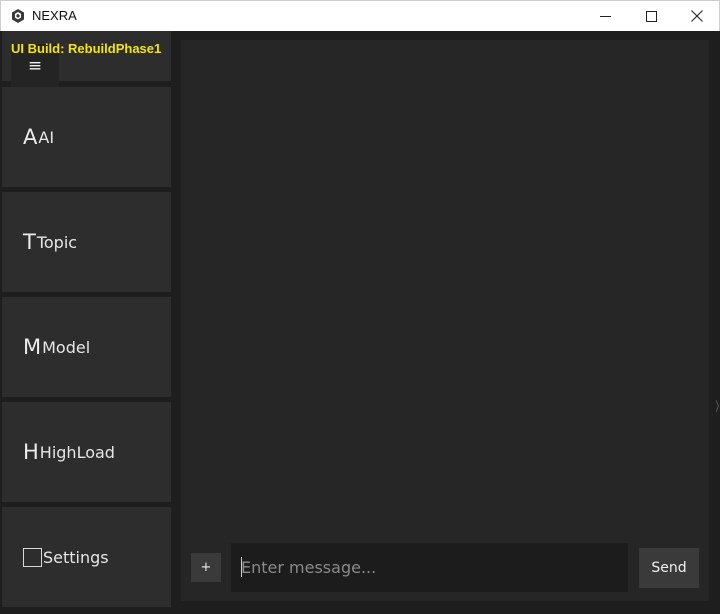 The height and width of the screenshot is (614, 720). Describe the element at coordinates (717, 405) in the screenshot. I see `resize-handle` at that location.